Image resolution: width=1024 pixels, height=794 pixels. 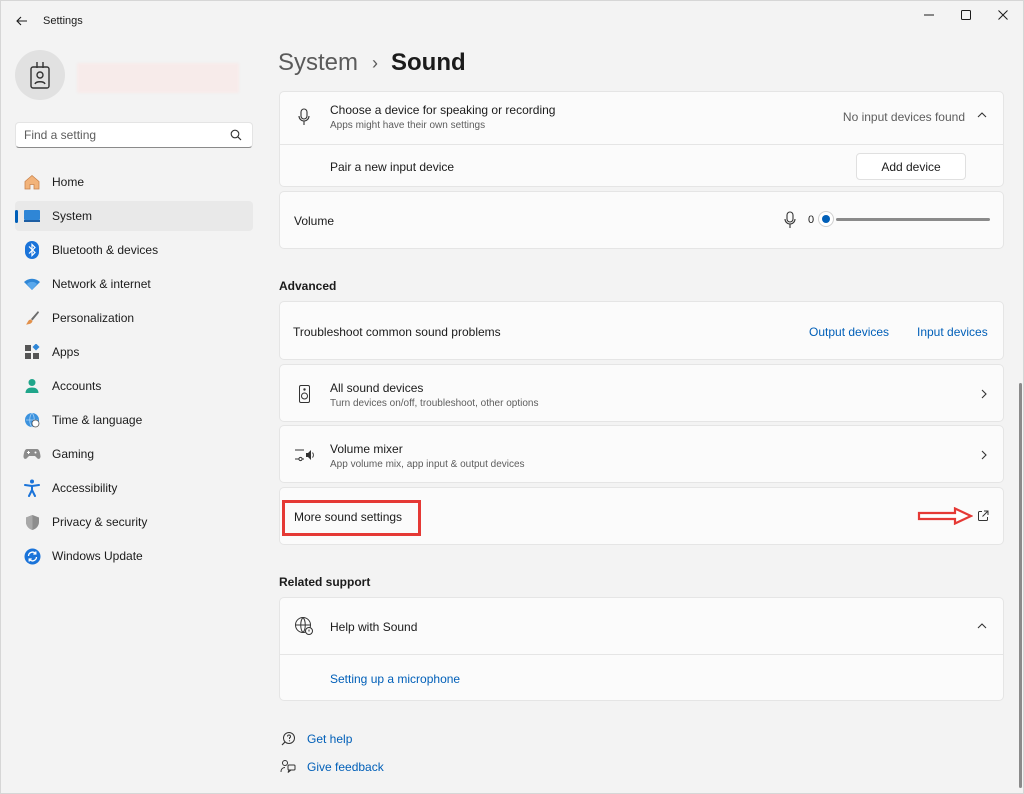 I want to click on sidebar-item-gaming: Gaming, so click(x=134, y=454).